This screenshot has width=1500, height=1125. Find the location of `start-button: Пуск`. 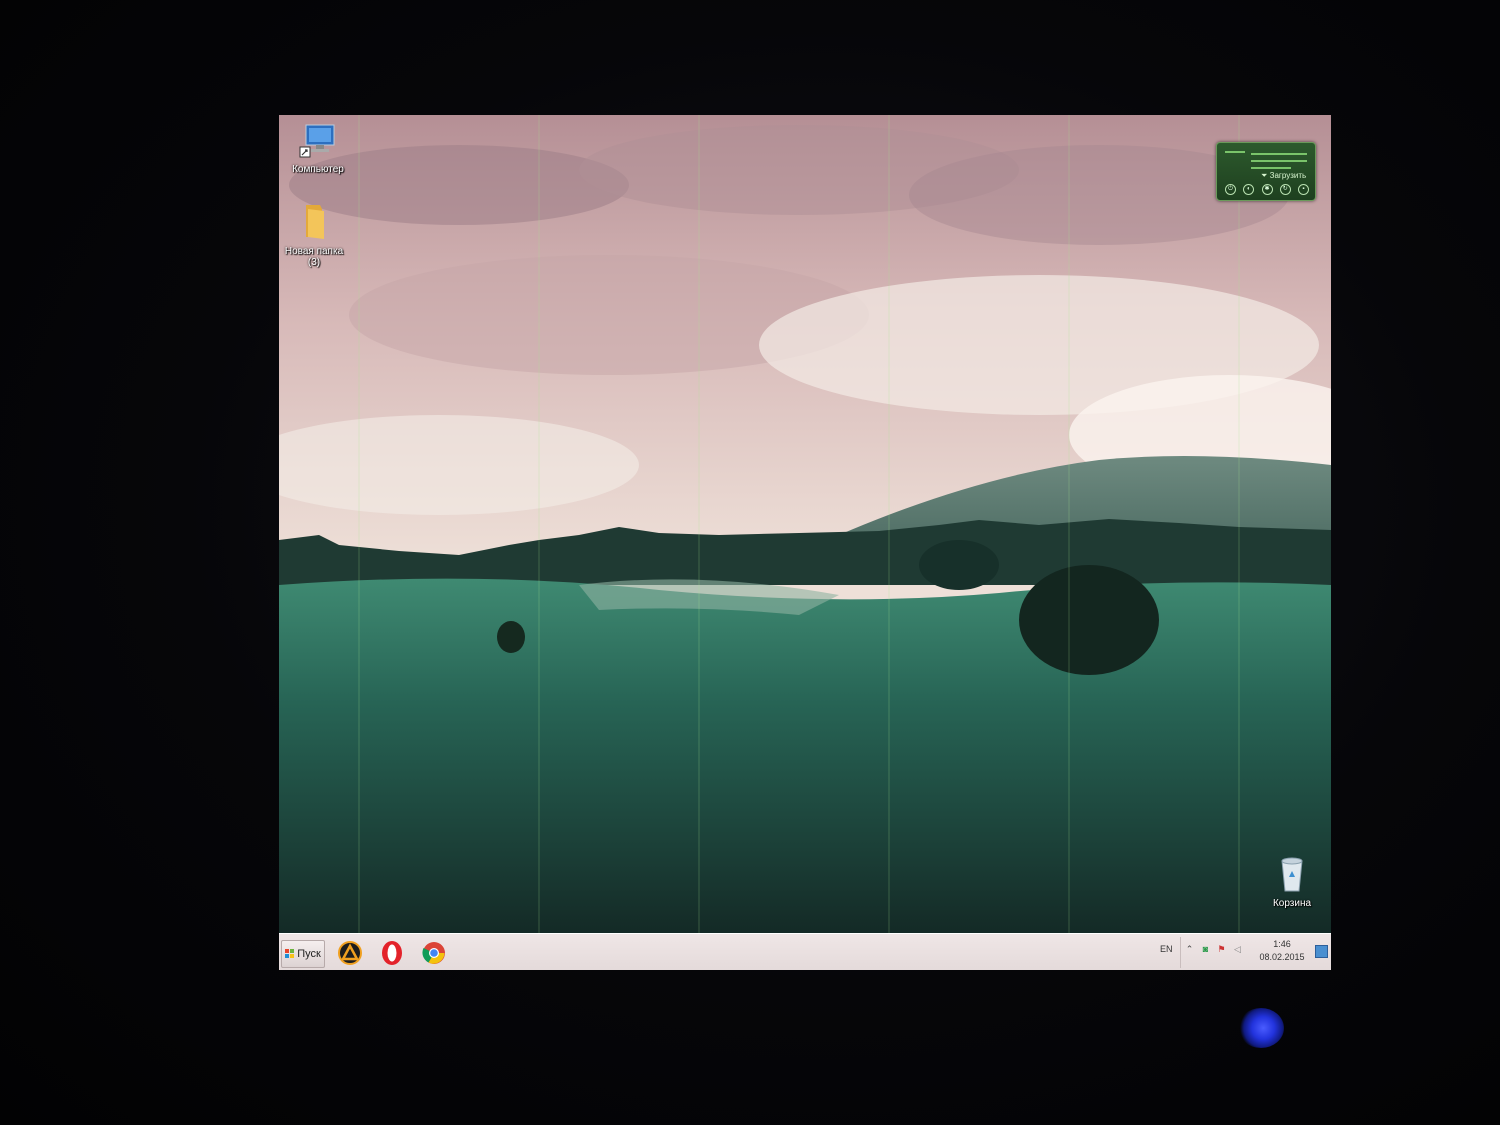

start-button: Пуск is located at coordinates (303, 954).